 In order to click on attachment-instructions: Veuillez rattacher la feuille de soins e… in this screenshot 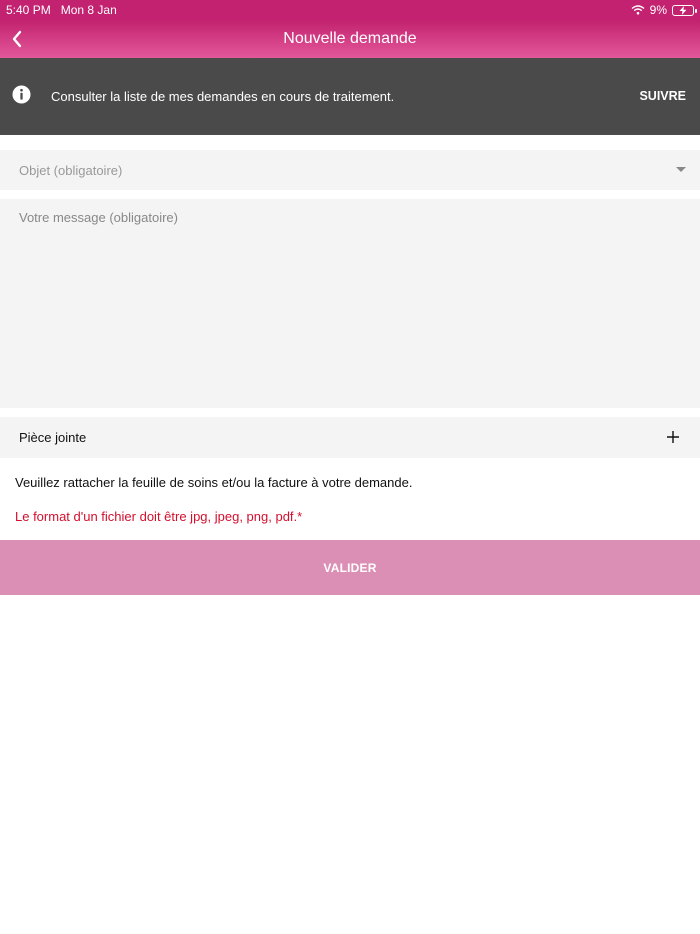, I will do `click(214, 482)`.